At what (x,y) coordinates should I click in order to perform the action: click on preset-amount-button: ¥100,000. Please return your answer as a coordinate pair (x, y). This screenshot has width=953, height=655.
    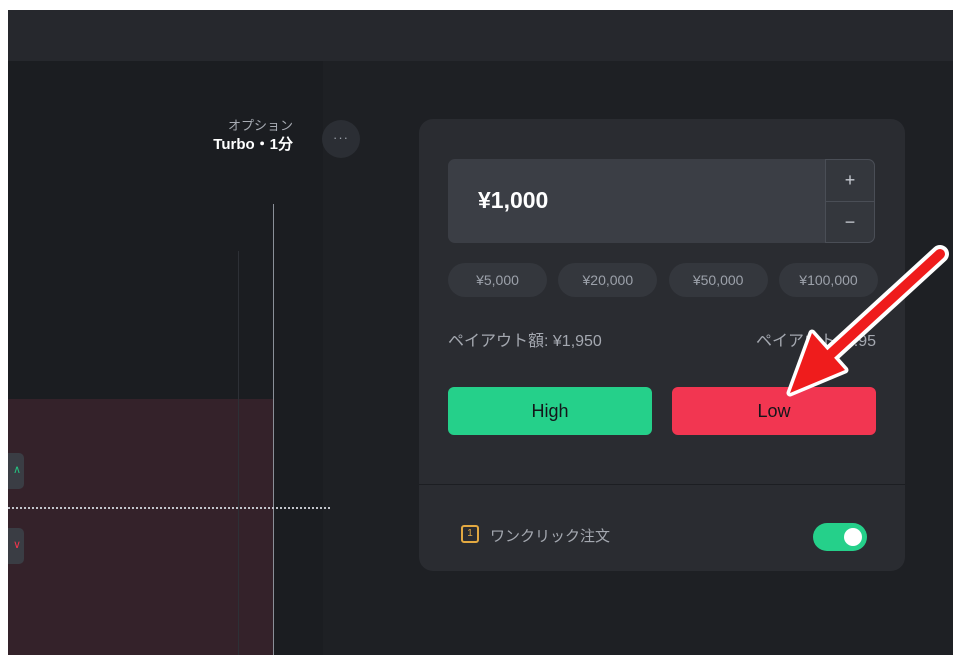
    Looking at the image, I should click on (828, 280).